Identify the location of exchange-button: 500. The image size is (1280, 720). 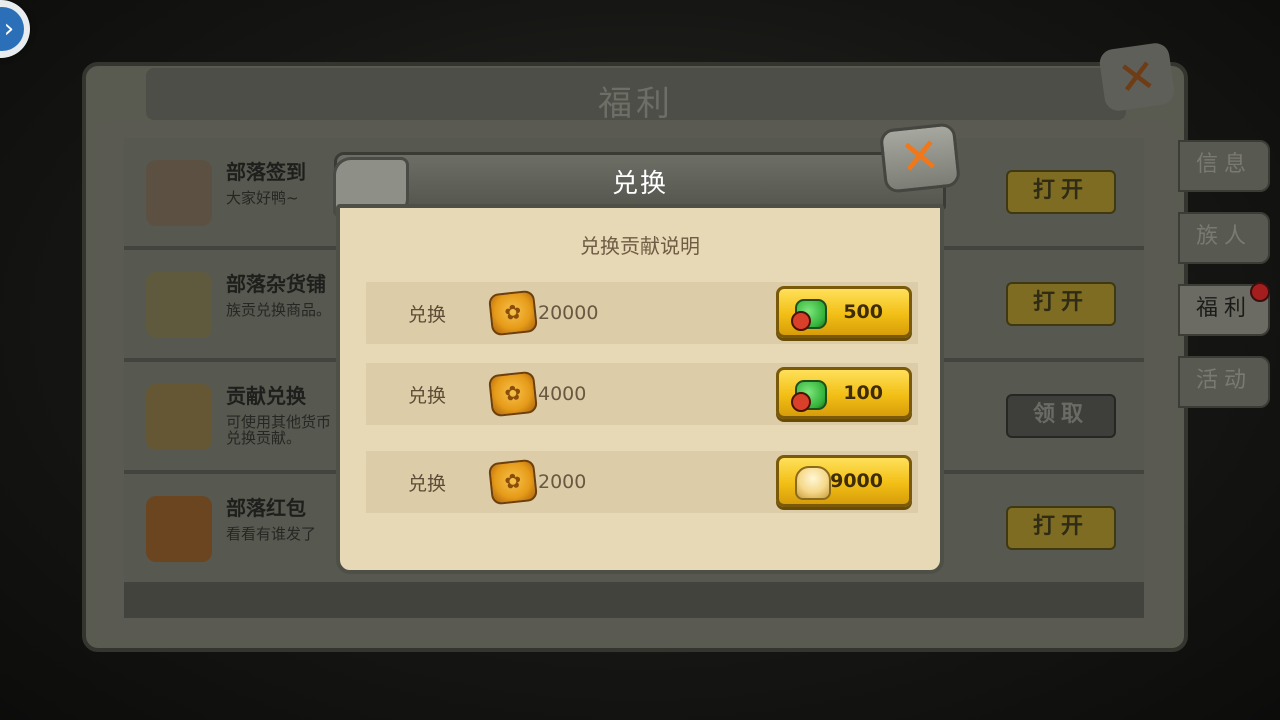
(844, 312).